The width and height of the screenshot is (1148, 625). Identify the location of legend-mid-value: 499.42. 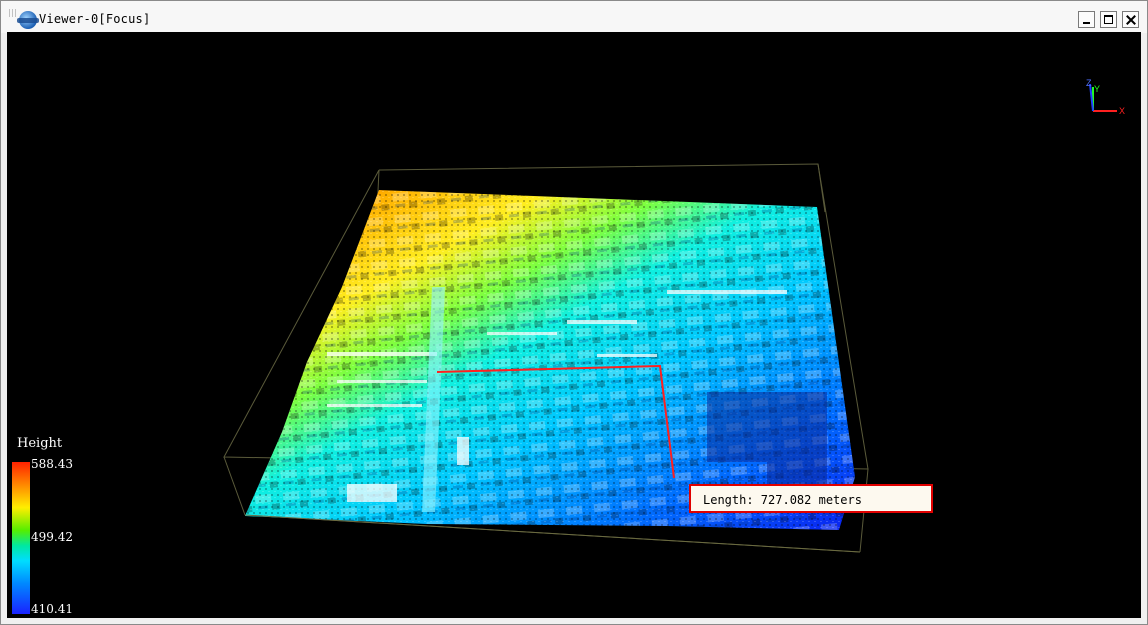
(52, 537).